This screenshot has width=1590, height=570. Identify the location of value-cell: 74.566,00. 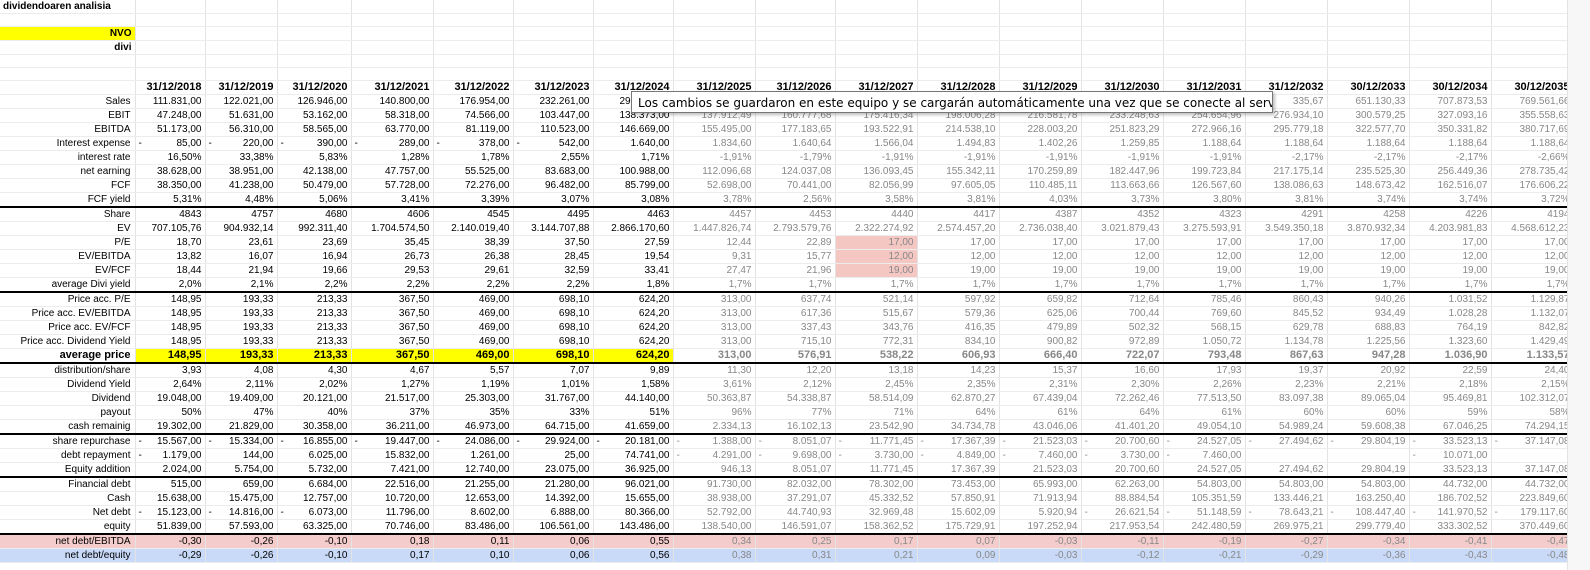
(473, 115).